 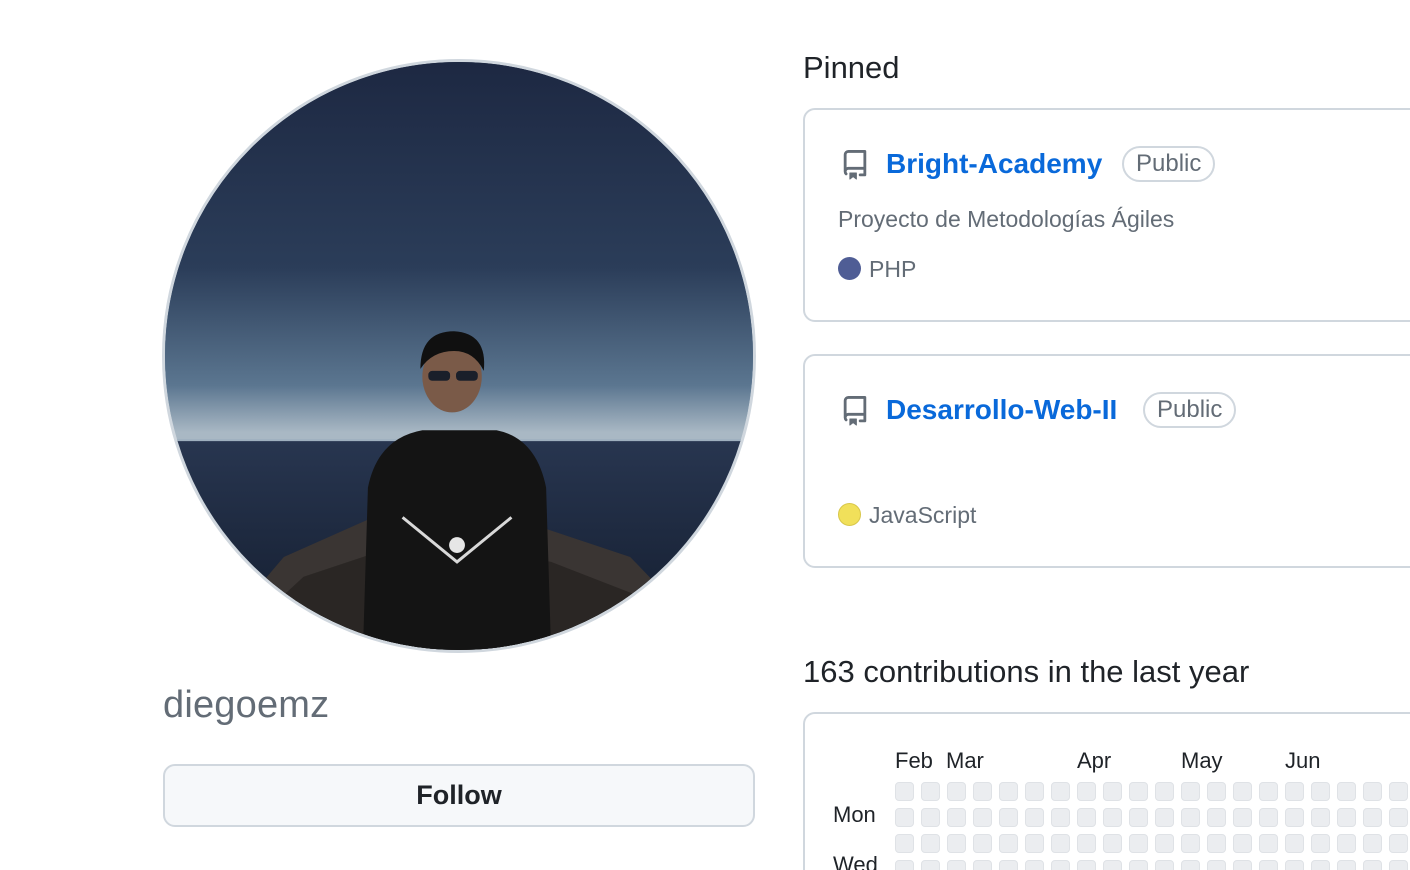 What do you see at coordinates (1094, 760) in the screenshot?
I see `month-label: Apr` at bounding box center [1094, 760].